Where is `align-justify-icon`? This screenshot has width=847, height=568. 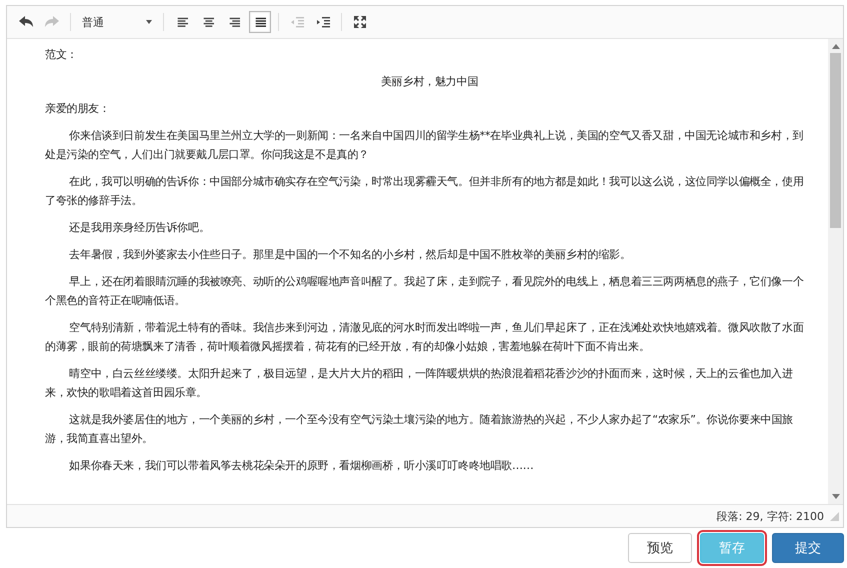
align-justify-icon is located at coordinates (260, 22).